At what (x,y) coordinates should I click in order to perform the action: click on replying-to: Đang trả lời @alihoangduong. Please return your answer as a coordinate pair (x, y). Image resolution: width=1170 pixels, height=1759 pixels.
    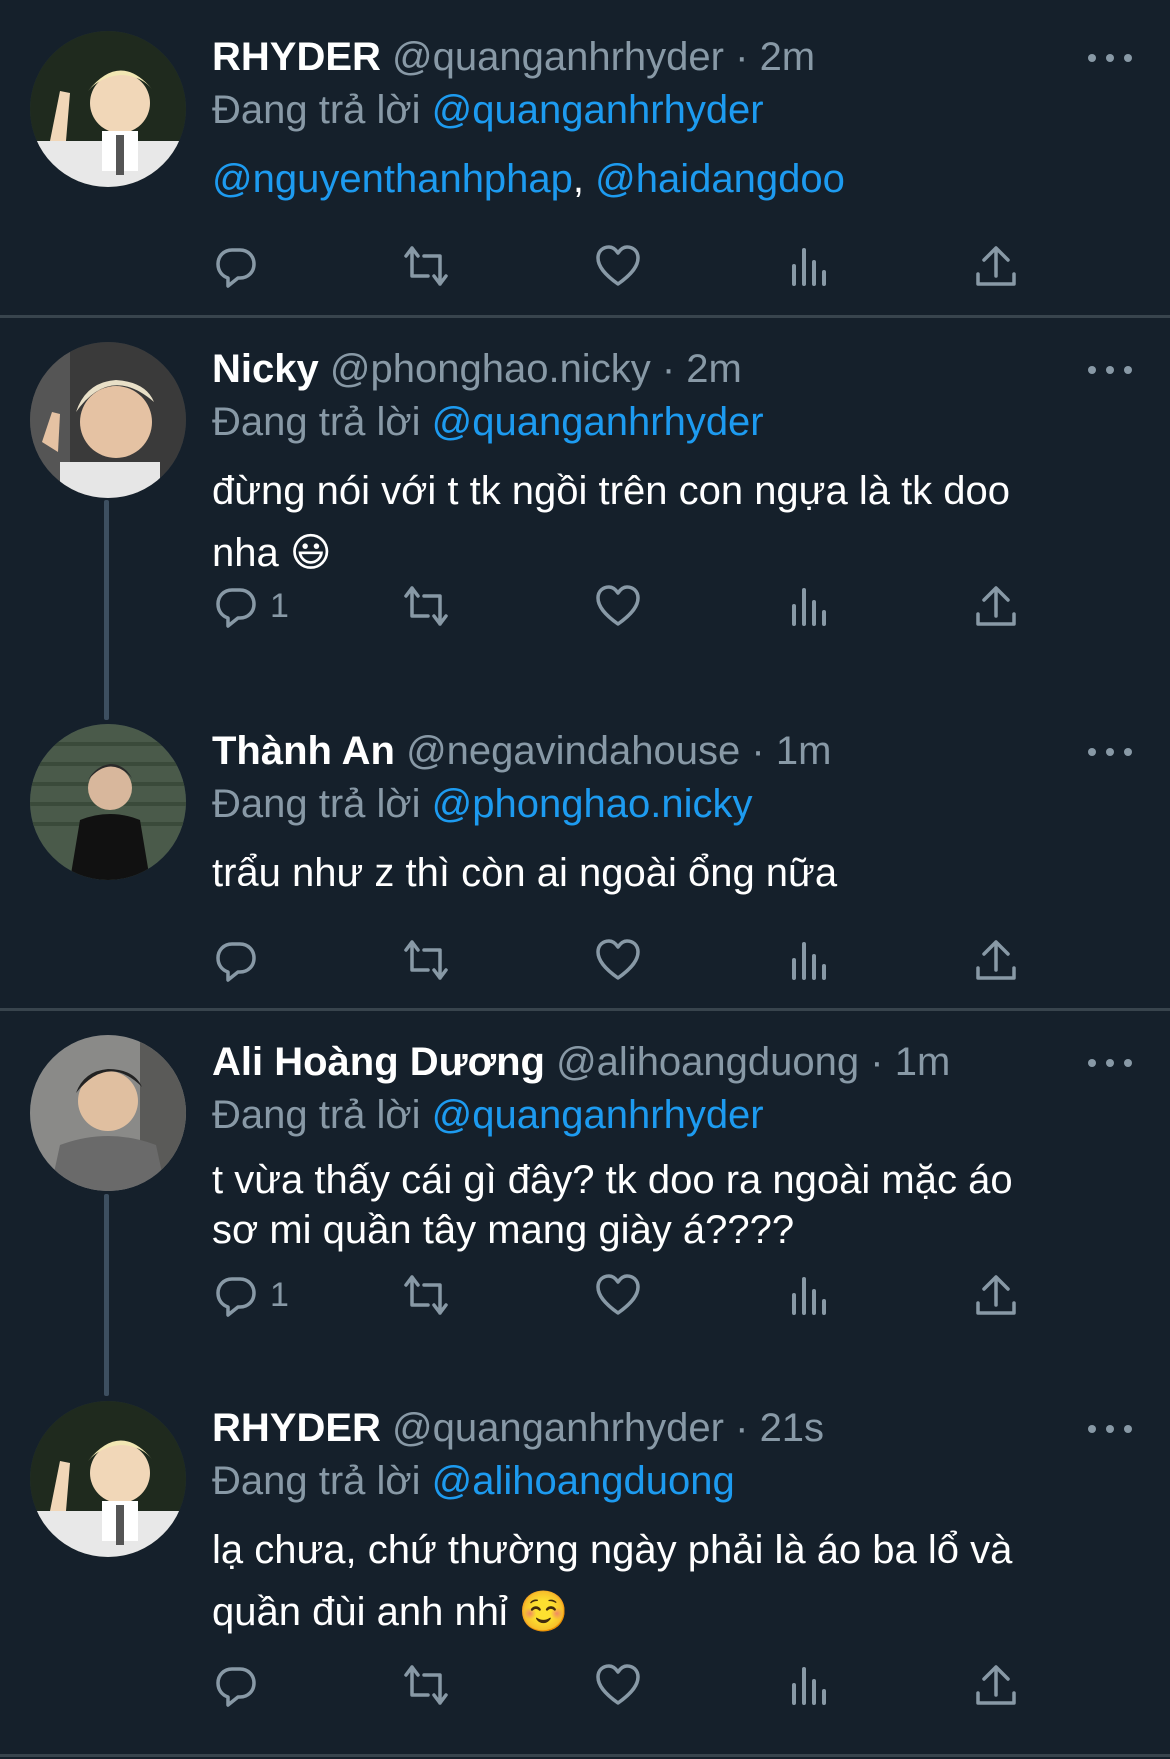
    Looking at the image, I should click on (473, 1481).